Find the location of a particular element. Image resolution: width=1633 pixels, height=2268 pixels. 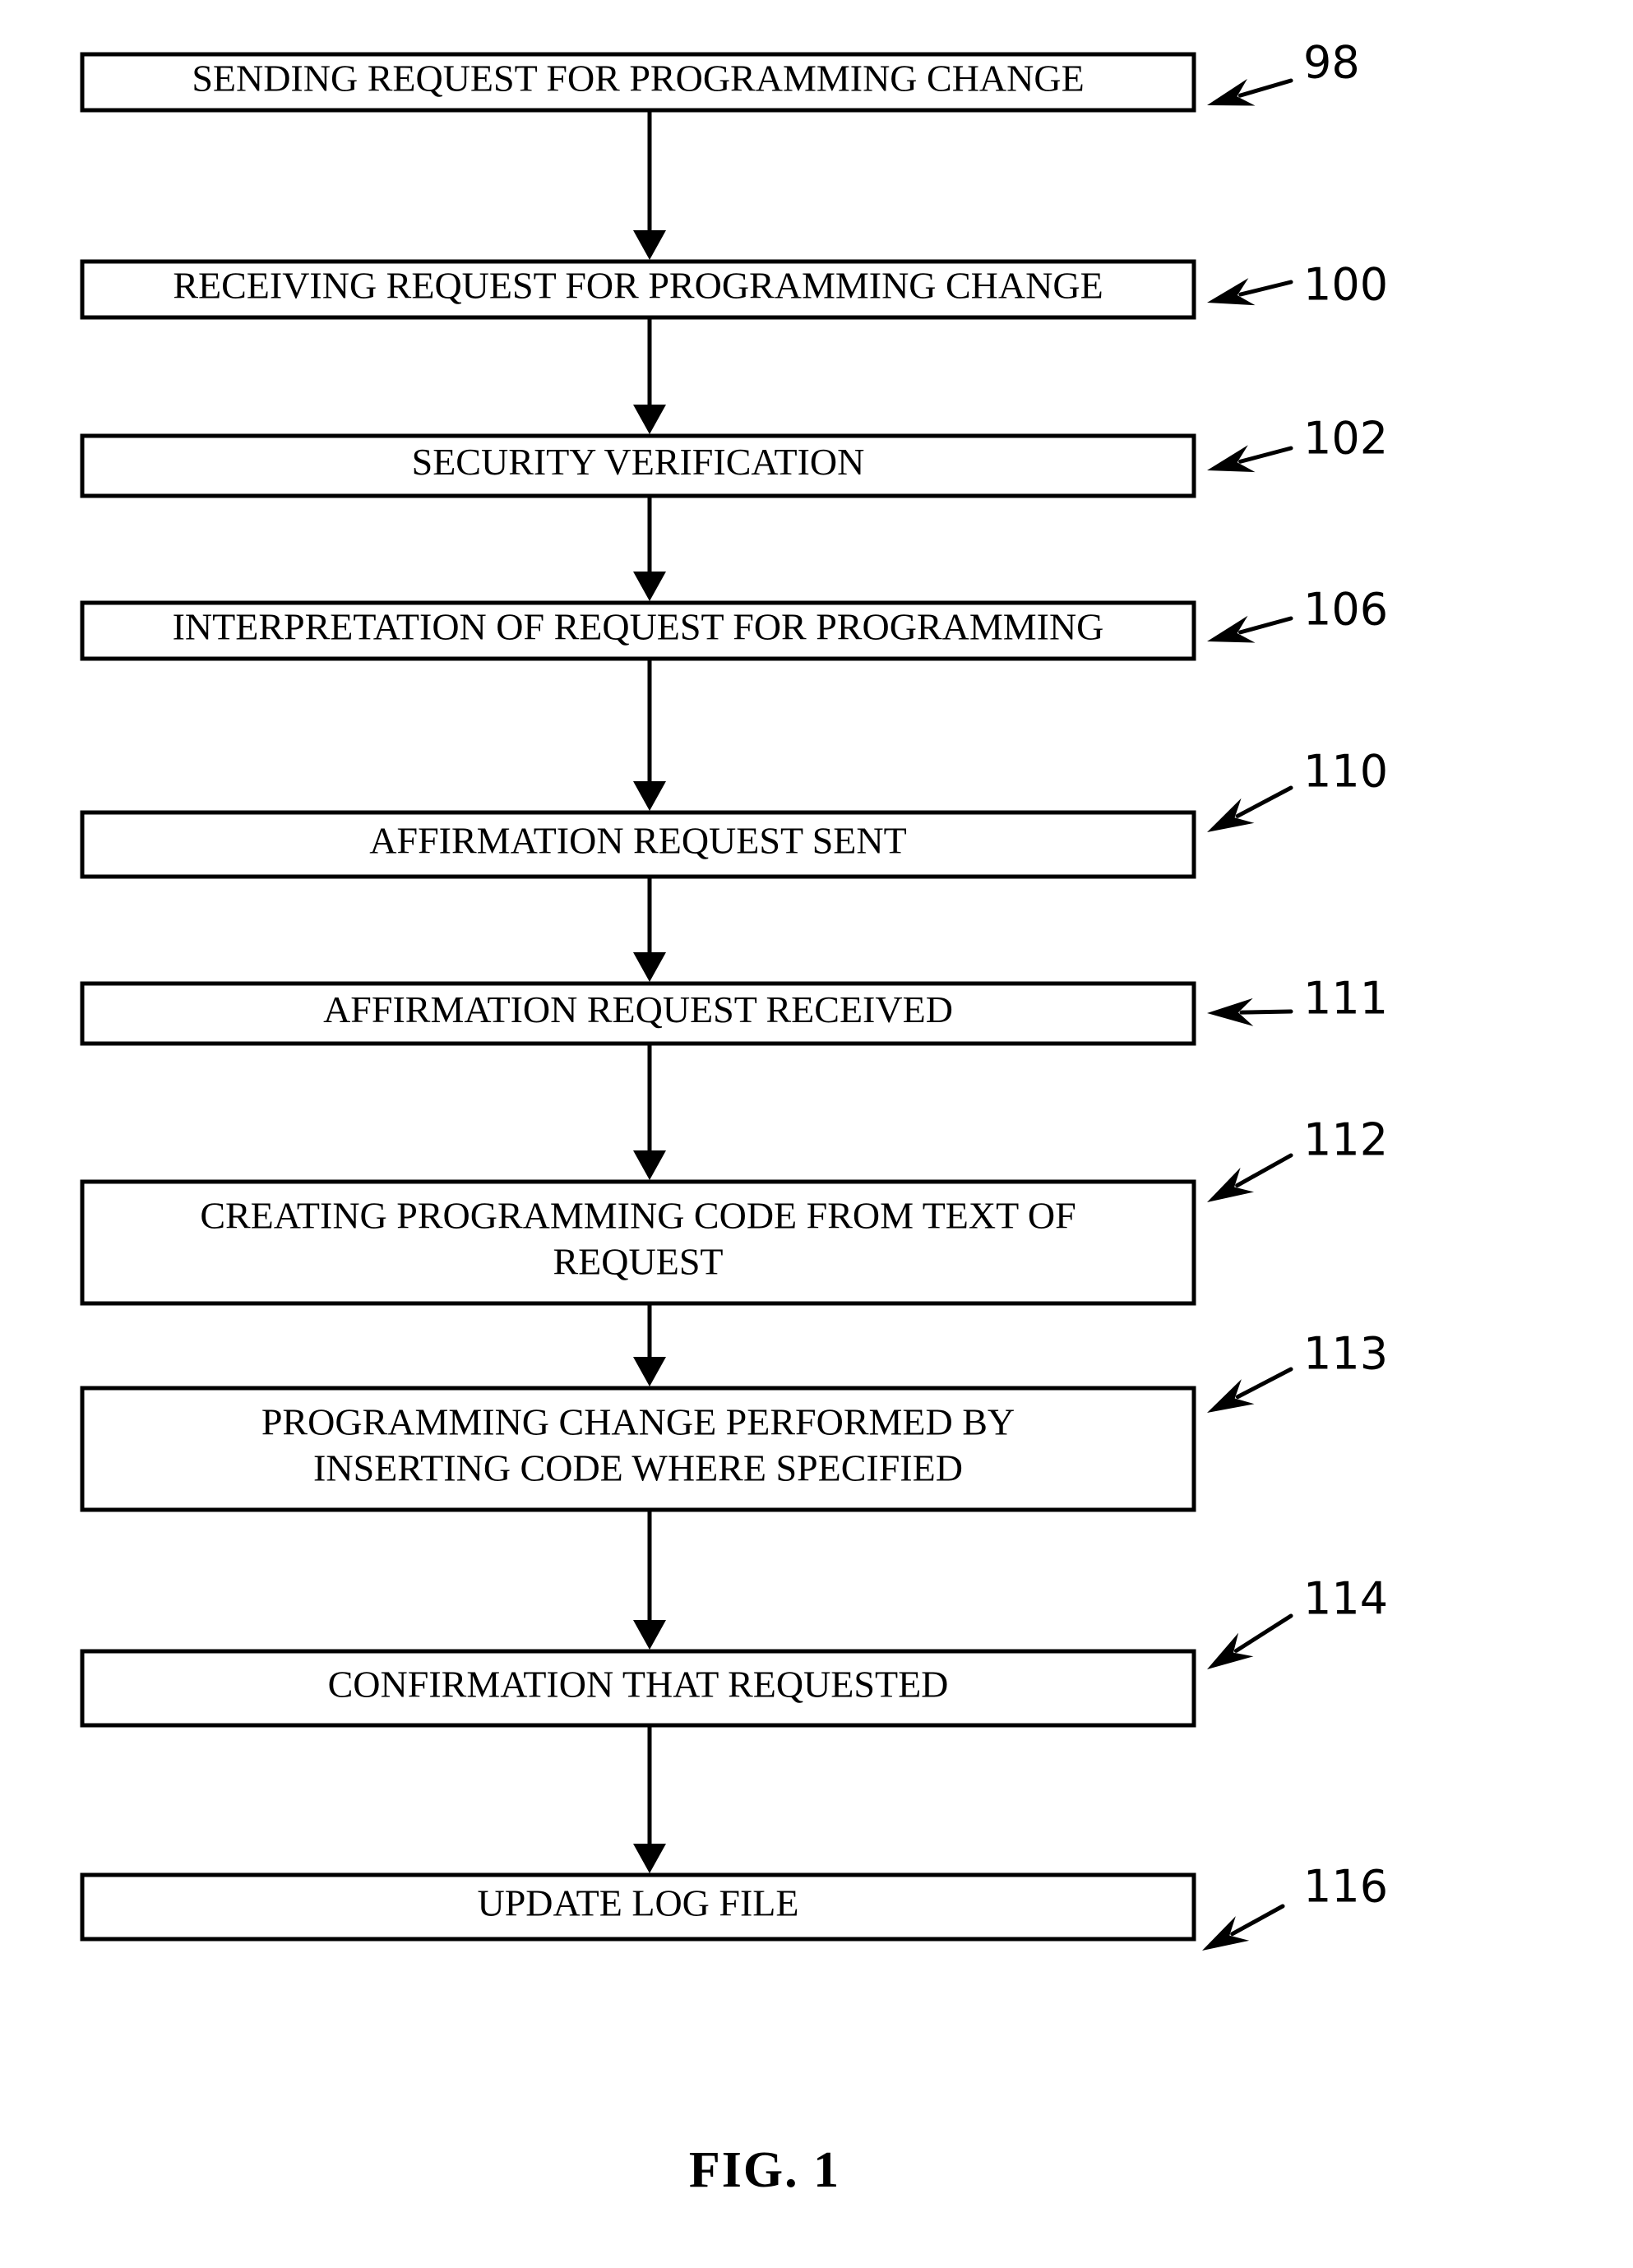

reference-numeral-100: 100 is located at coordinates (1345, 285).